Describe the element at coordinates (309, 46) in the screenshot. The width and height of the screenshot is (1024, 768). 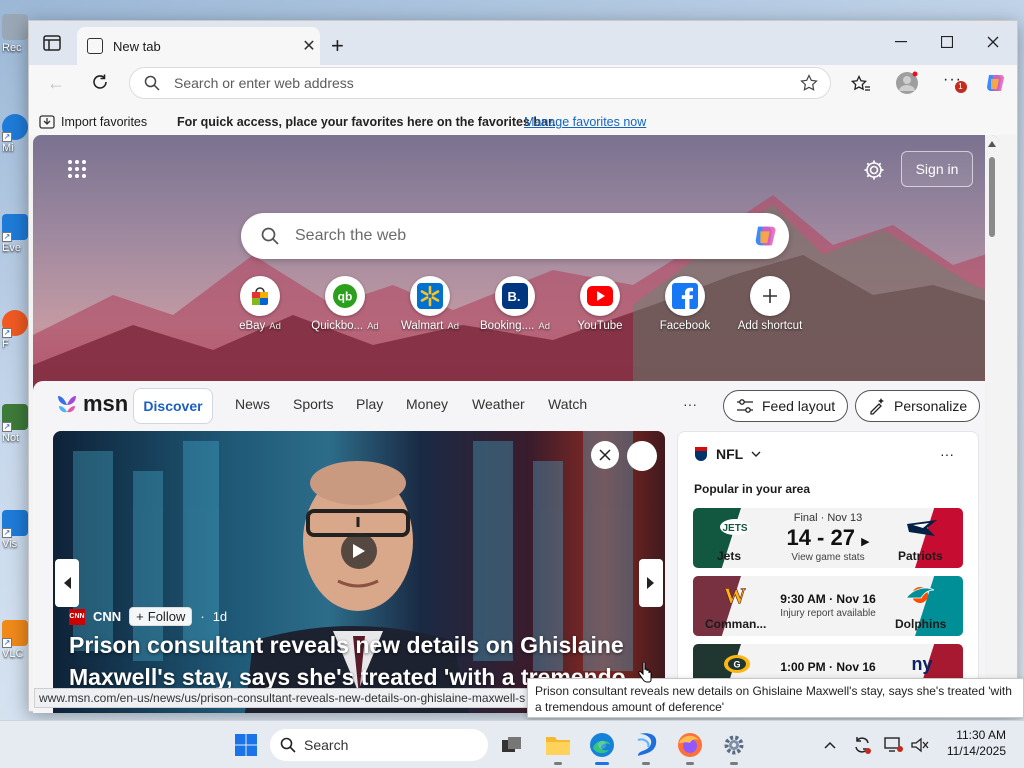
I see `close-tab-icon: ✕` at that location.